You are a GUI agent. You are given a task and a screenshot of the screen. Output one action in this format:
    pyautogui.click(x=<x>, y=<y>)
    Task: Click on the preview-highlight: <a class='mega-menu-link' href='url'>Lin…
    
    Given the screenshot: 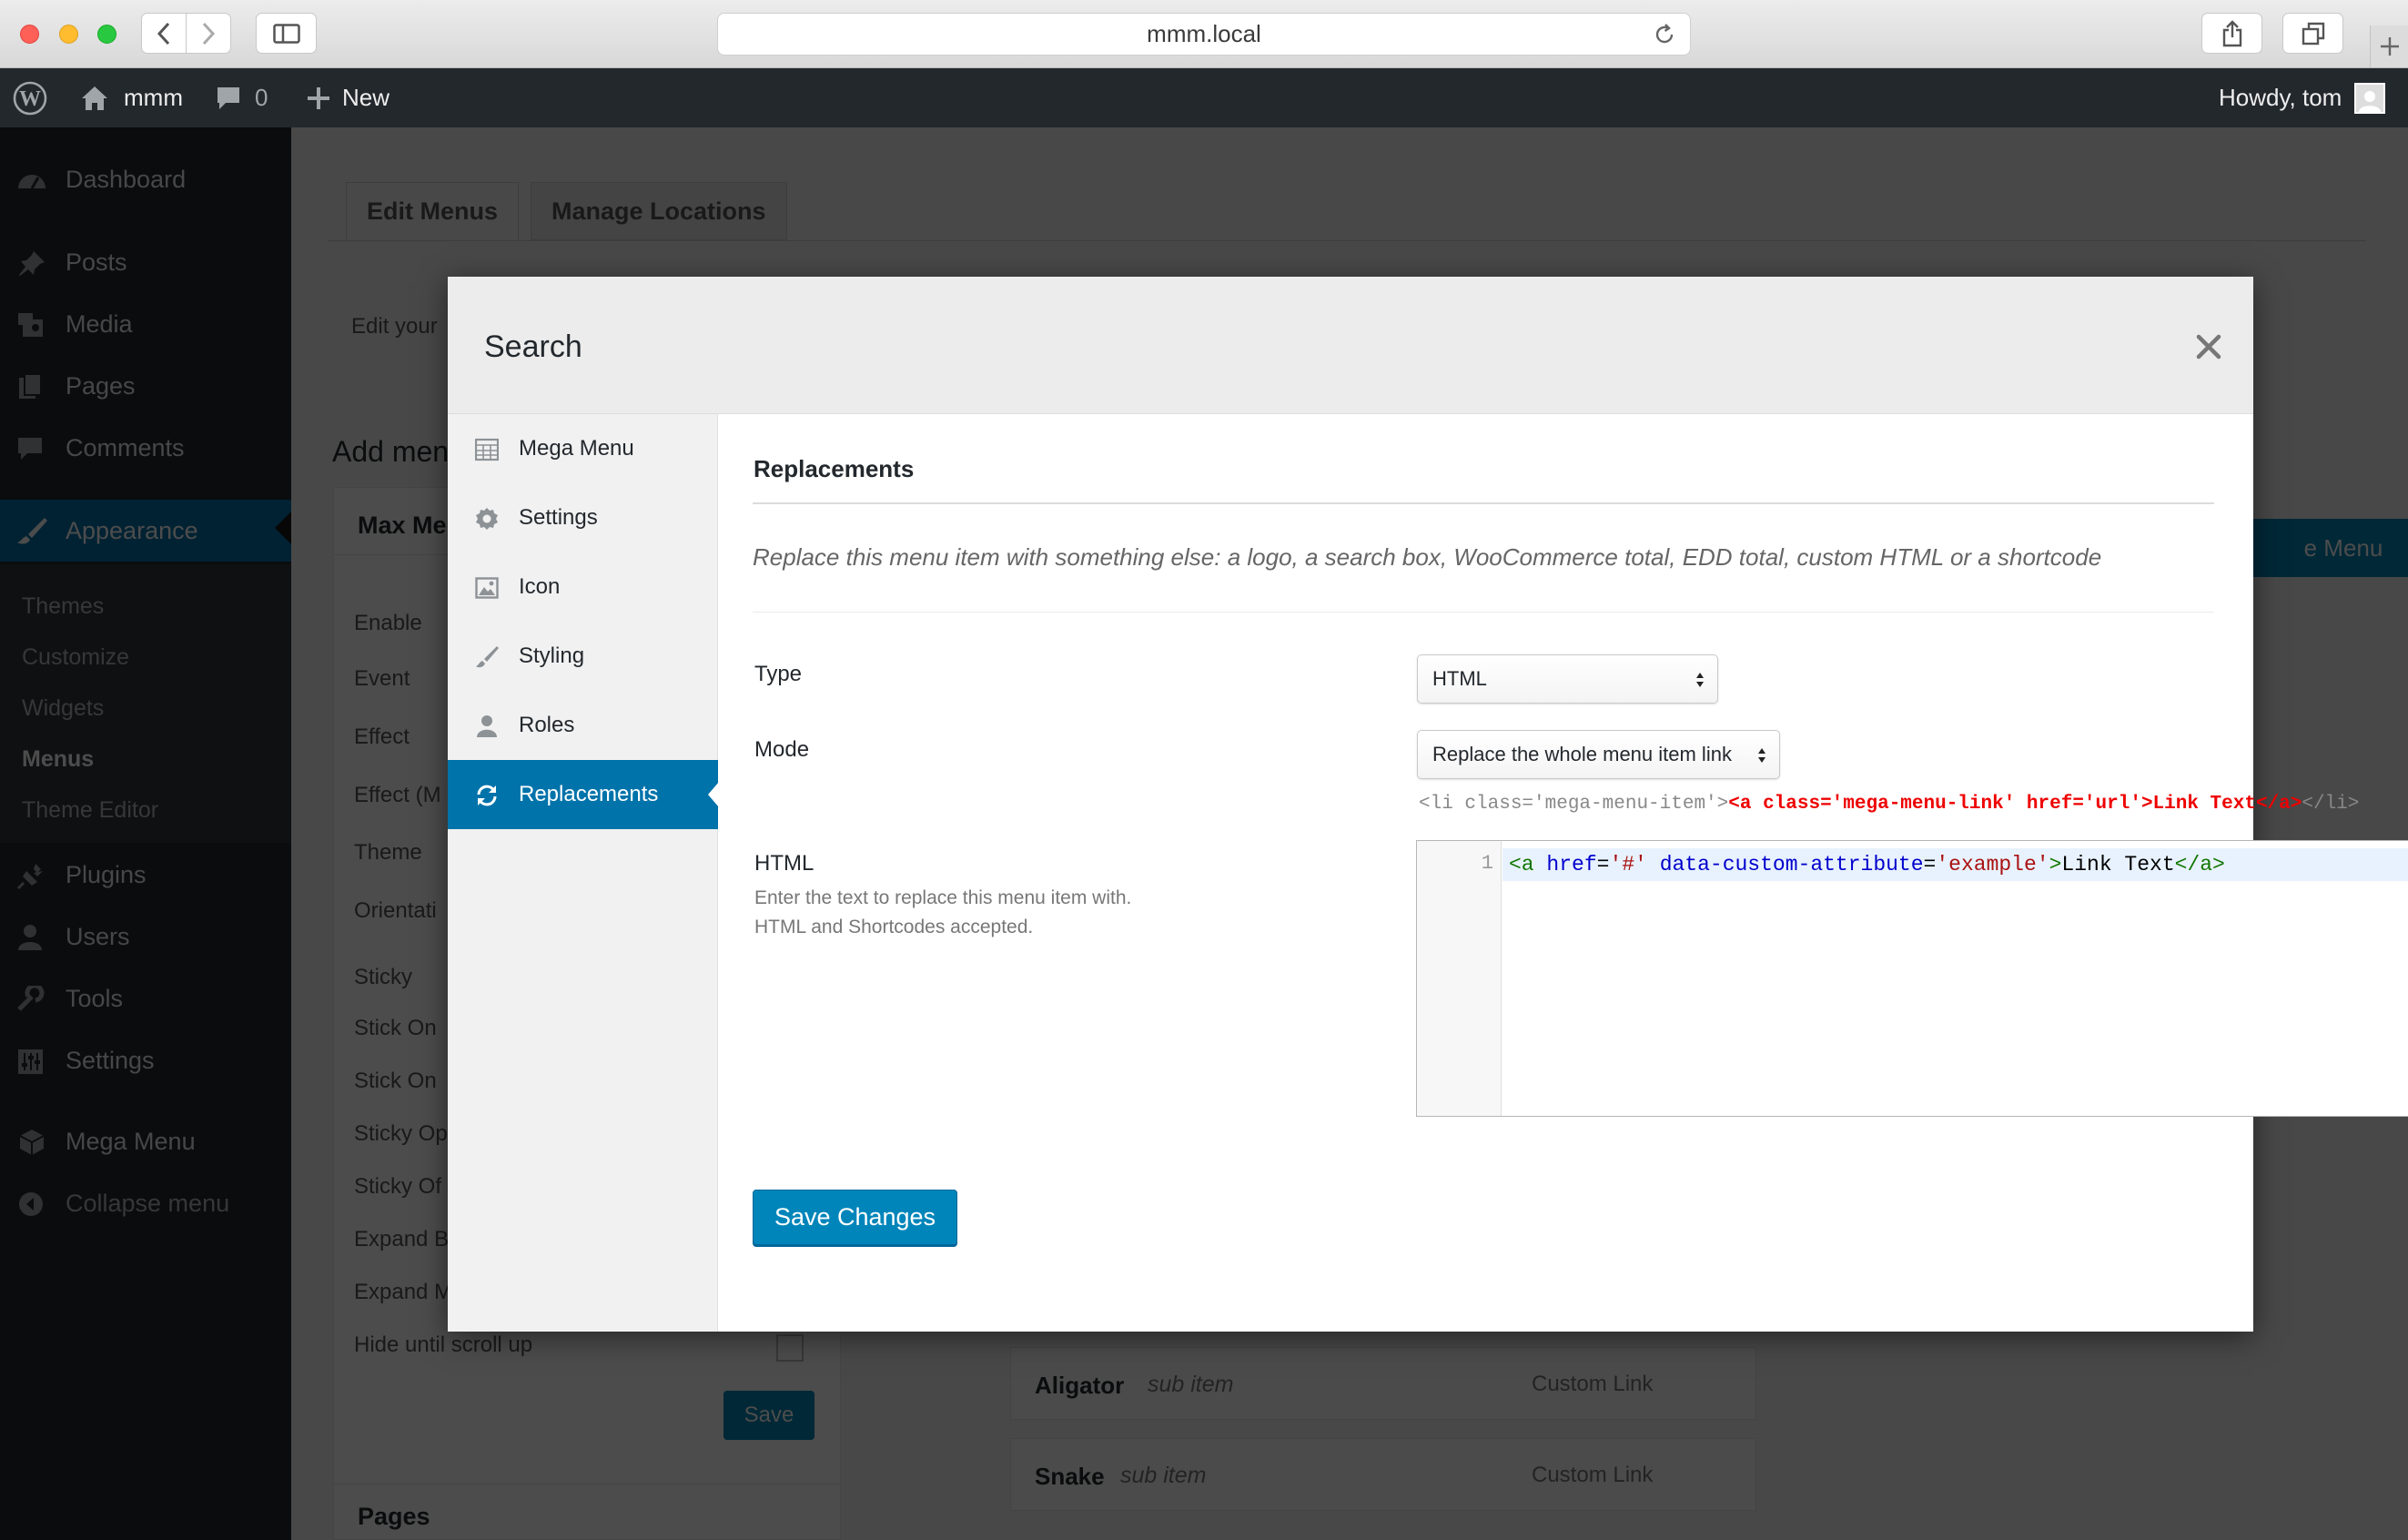 What is the action you would take?
    pyautogui.click(x=2015, y=804)
    